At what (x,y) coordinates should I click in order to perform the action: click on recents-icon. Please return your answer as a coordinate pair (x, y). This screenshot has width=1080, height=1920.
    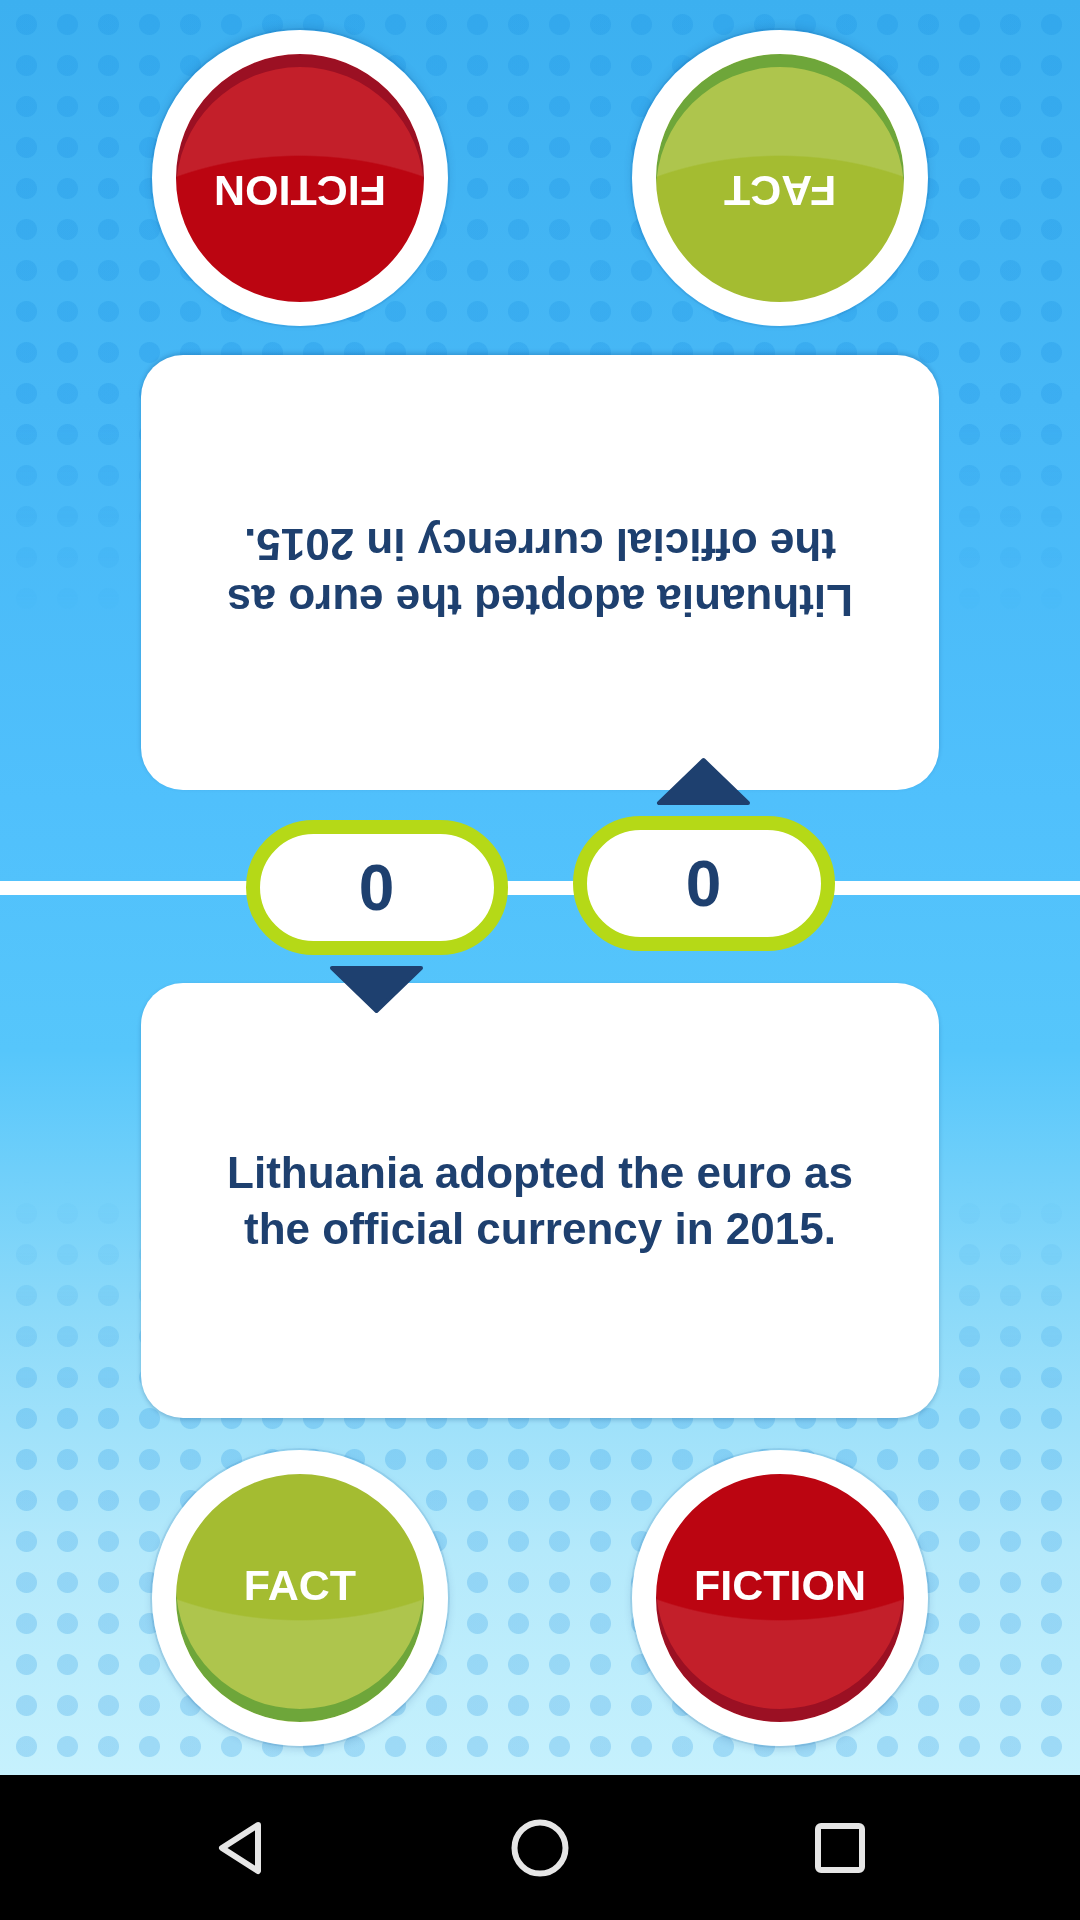
    Looking at the image, I should click on (840, 1847).